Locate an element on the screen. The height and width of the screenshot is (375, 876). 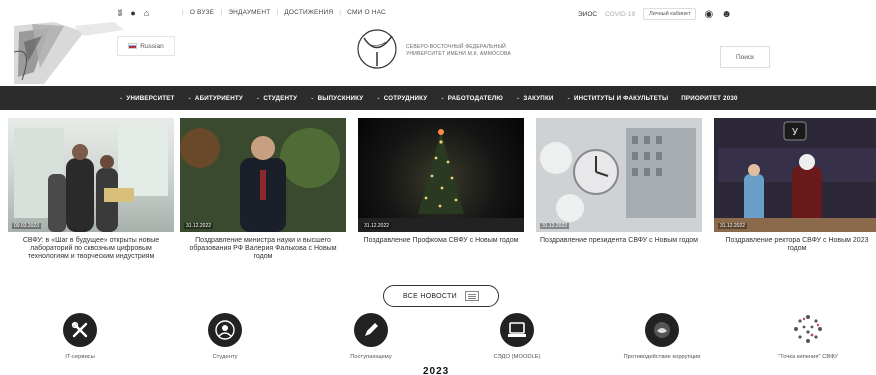
university-logo is located at coordinates (377, 49).